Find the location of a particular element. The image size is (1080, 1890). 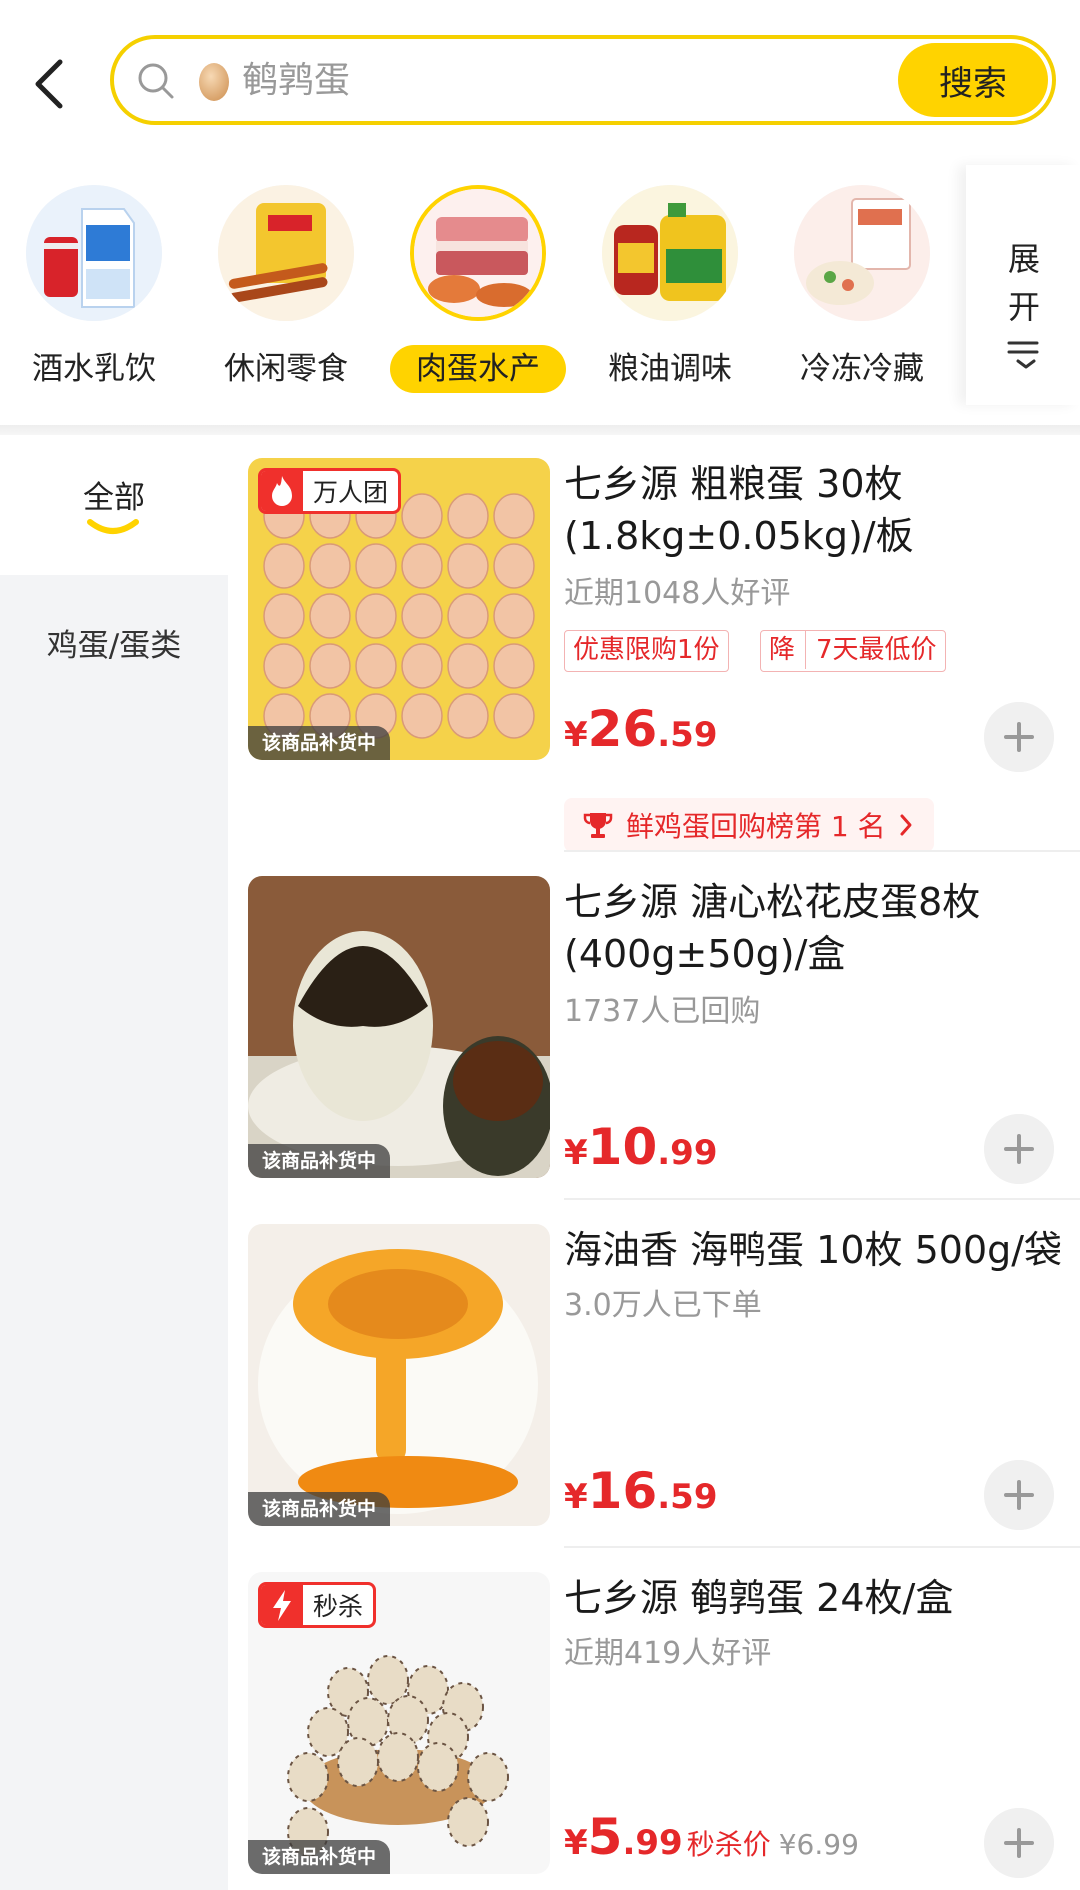

flash-price-label: 秒杀价 is located at coordinates (728, 1844).